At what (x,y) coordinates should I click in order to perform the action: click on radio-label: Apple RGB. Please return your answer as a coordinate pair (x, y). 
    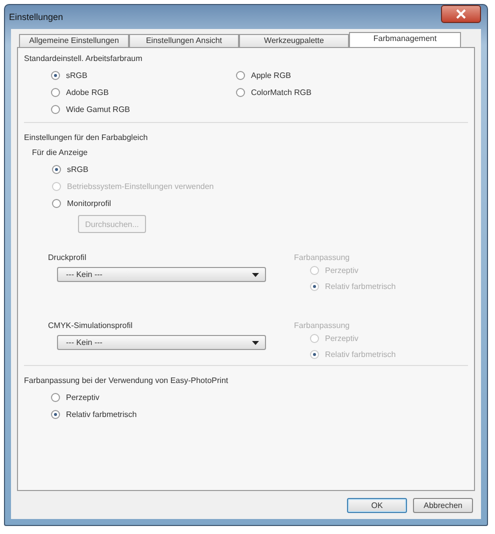
    Looking at the image, I should click on (271, 75).